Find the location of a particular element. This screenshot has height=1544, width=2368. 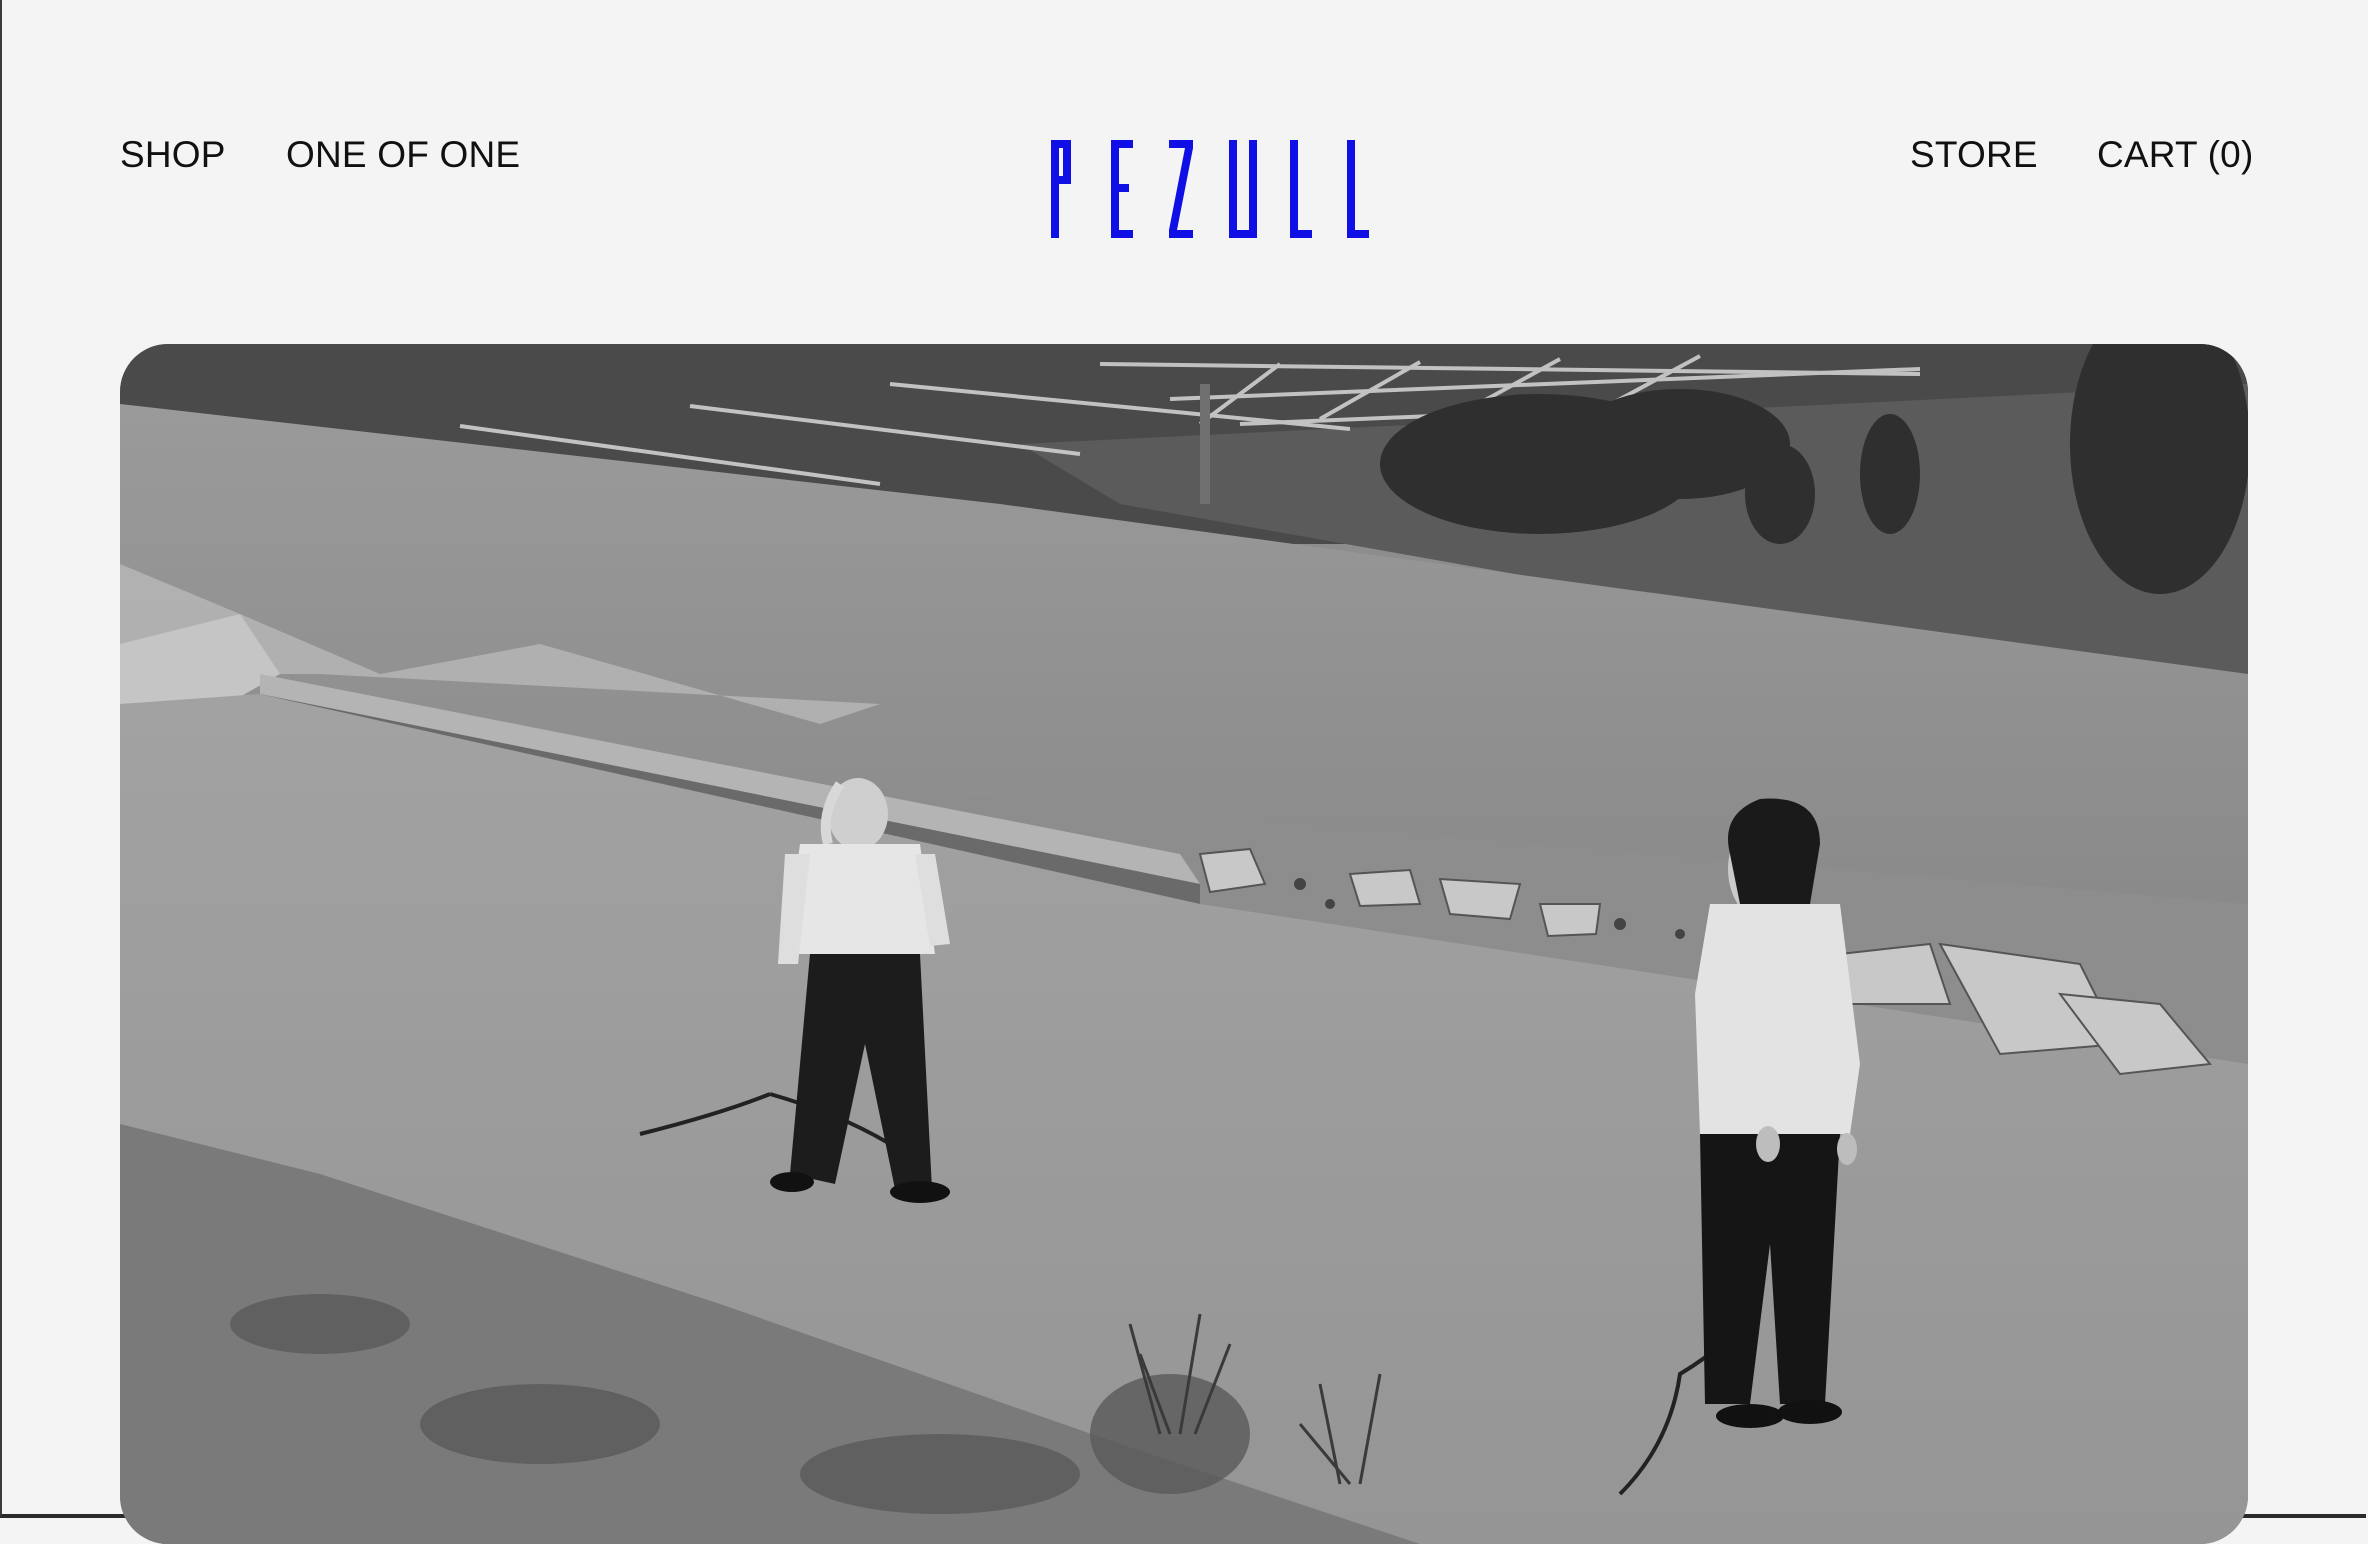

nav-one-of-one-link: ONE OF ONE is located at coordinates (403, 154).